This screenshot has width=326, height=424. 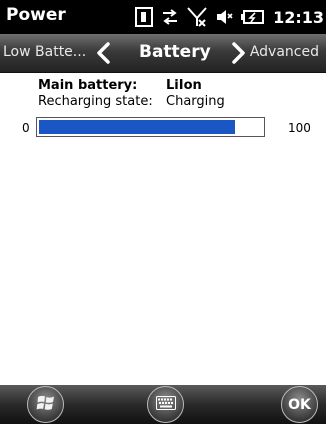 I want to click on ok-button: OK, so click(x=299, y=404).